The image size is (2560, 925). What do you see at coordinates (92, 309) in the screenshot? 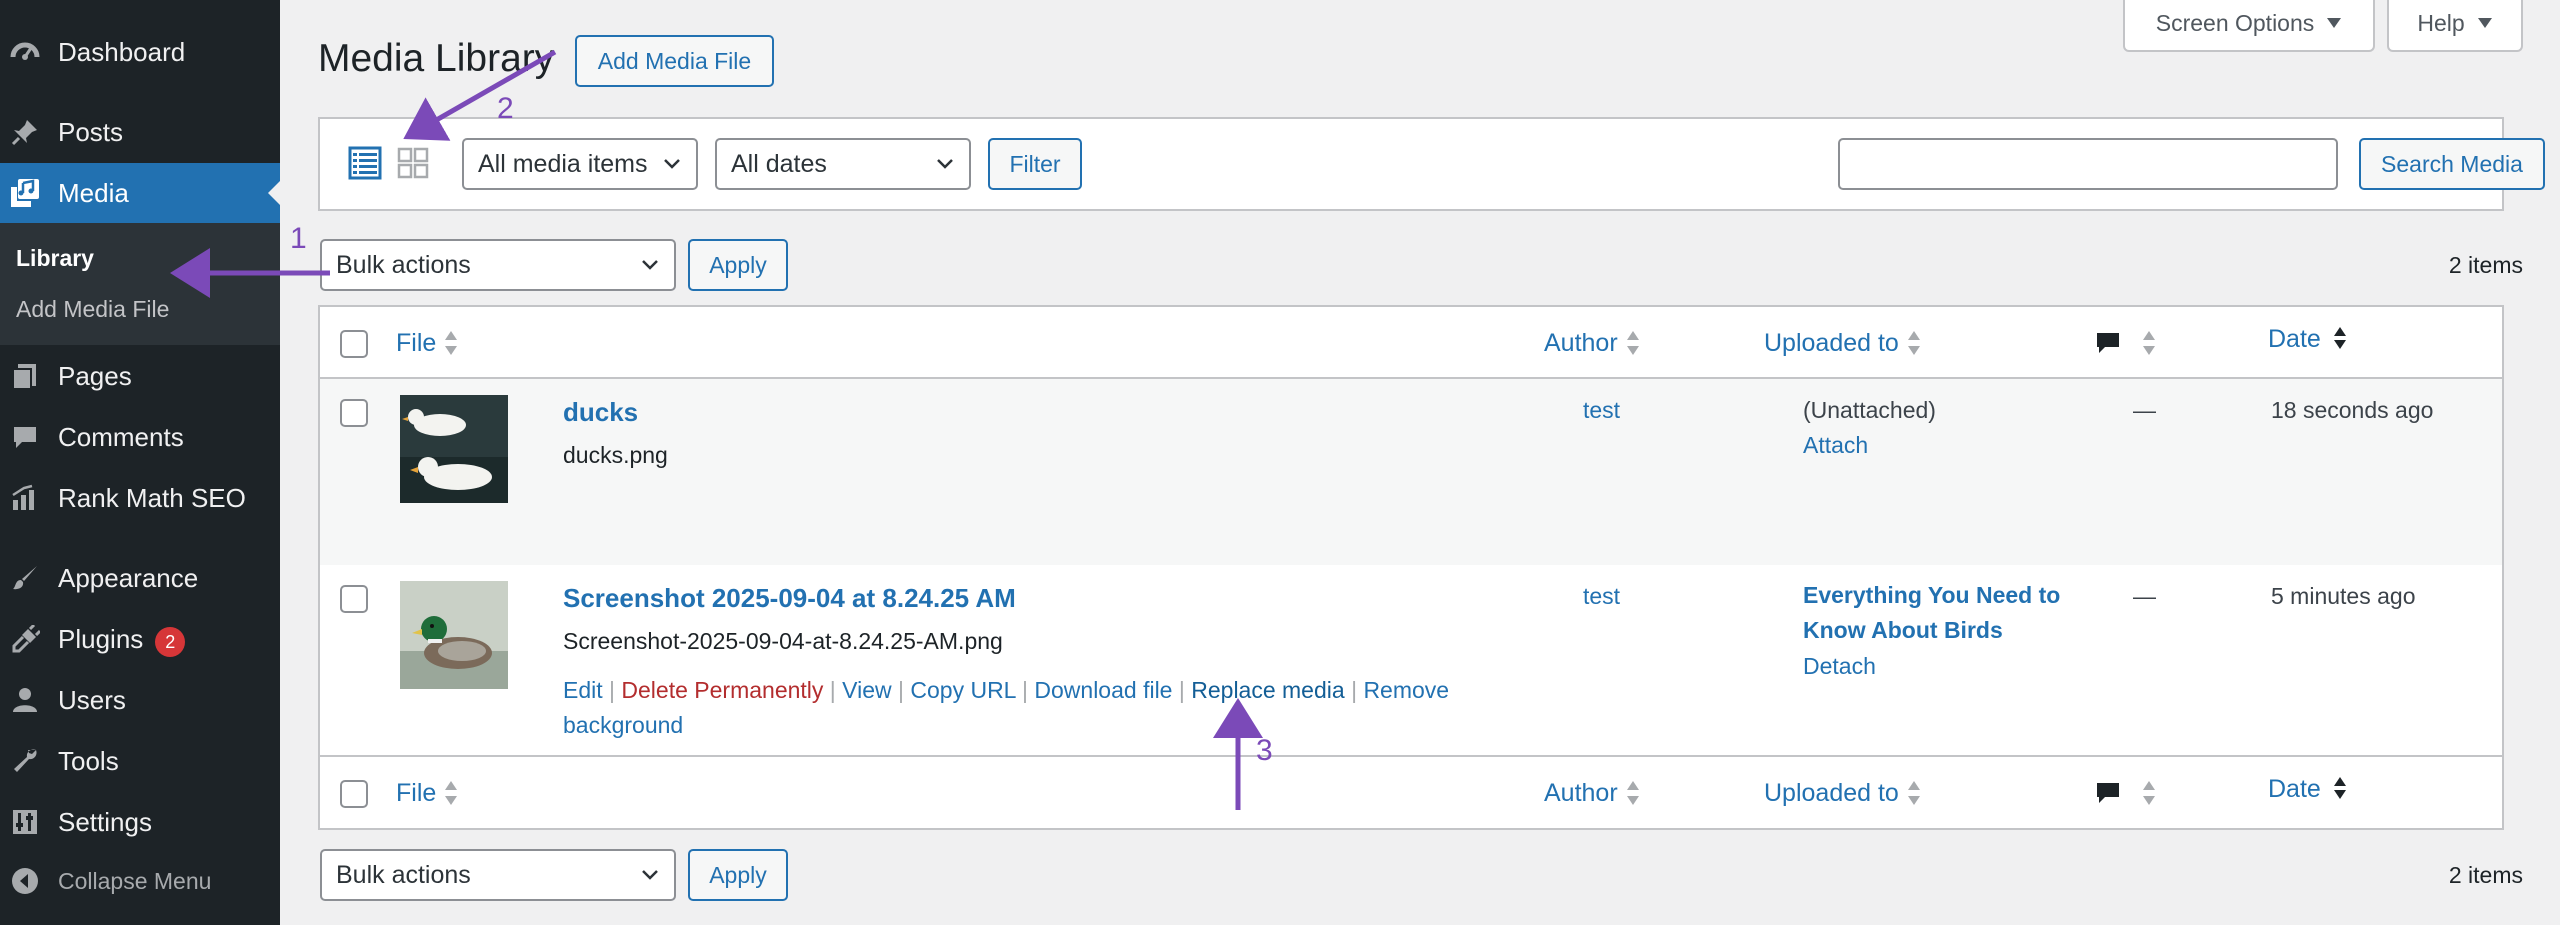
I see `submenu-item-add-media-file: Add Media File` at bounding box center [92, 309].